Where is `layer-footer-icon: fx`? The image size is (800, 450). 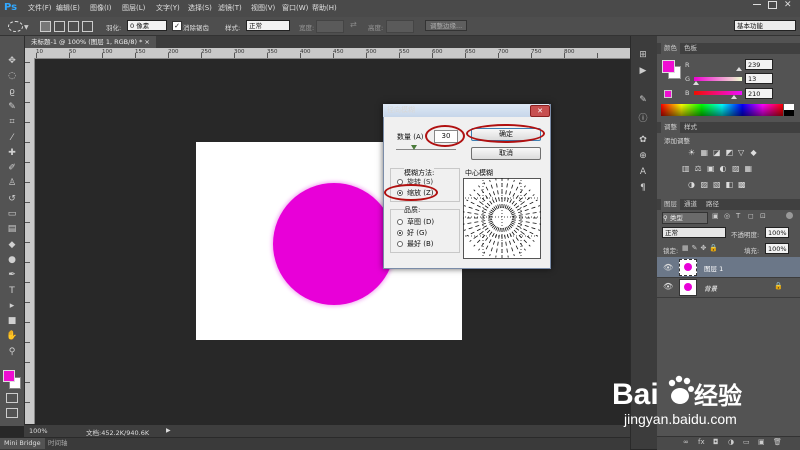 layer-footer-icon: fx is located at coordinates (701, 442).